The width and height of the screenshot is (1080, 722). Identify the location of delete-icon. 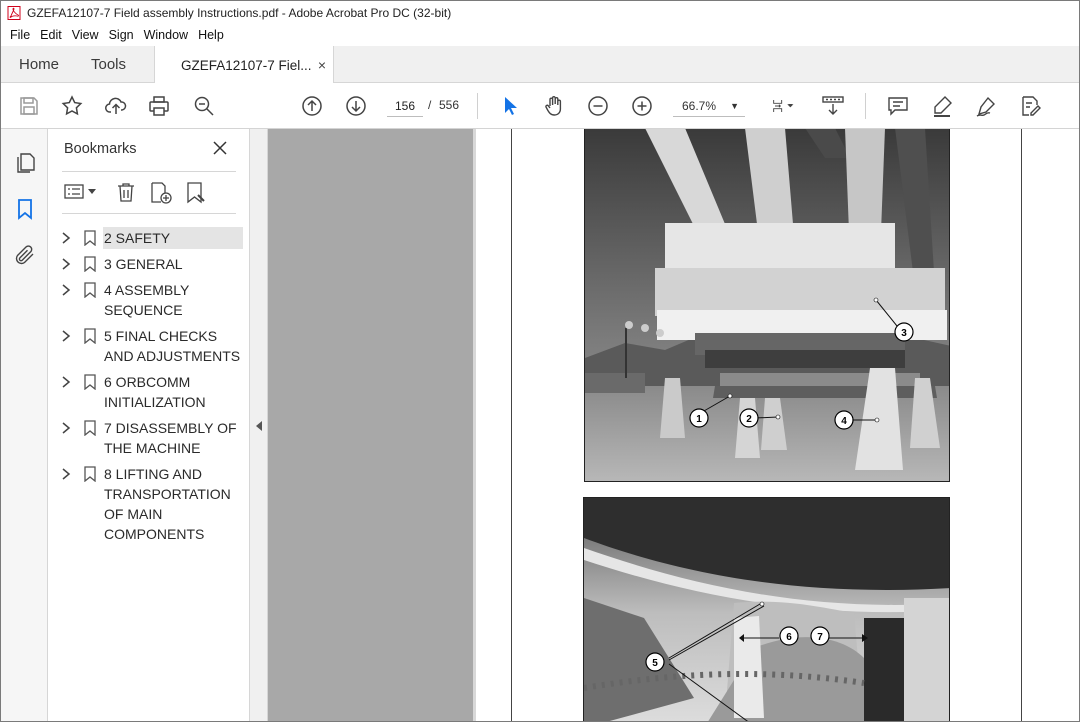
(126, 192).